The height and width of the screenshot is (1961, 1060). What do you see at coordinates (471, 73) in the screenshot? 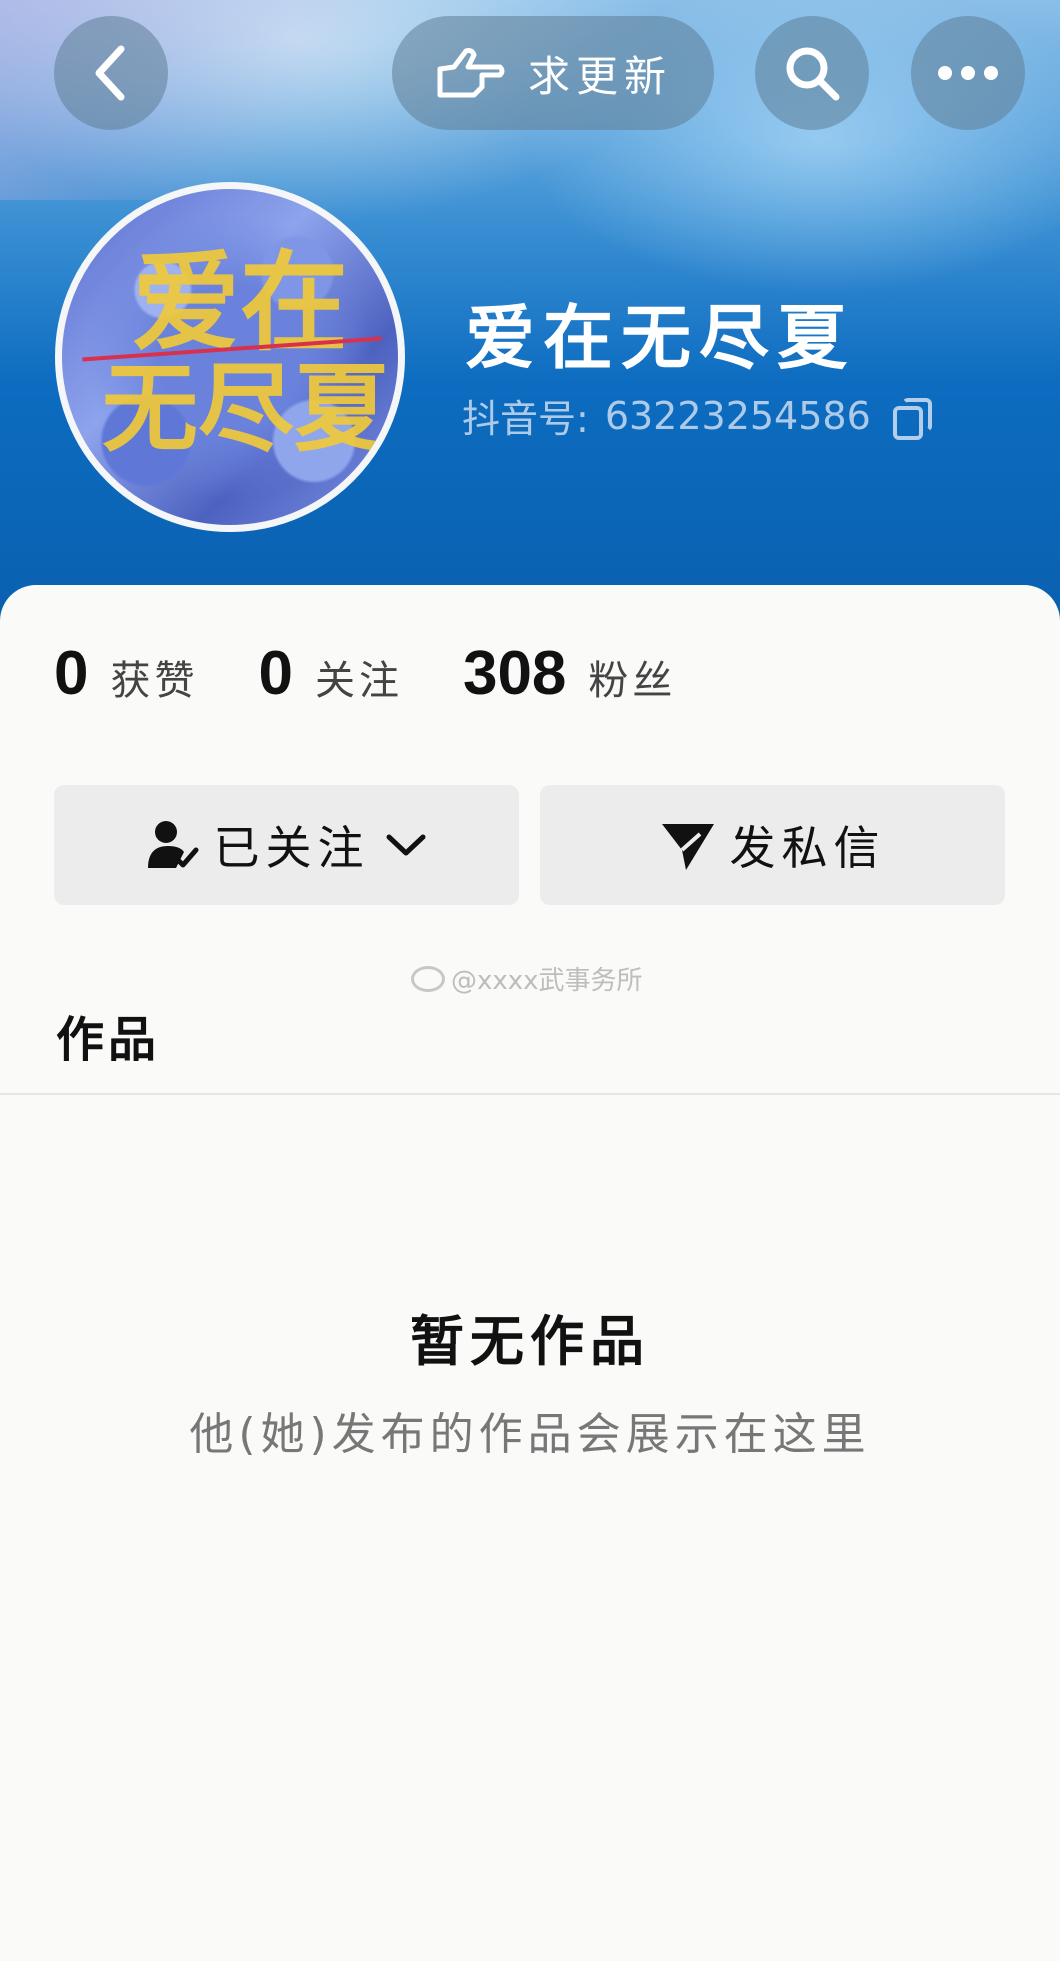
I see `hand-pointer-icon` at bounding box center [471, 73].